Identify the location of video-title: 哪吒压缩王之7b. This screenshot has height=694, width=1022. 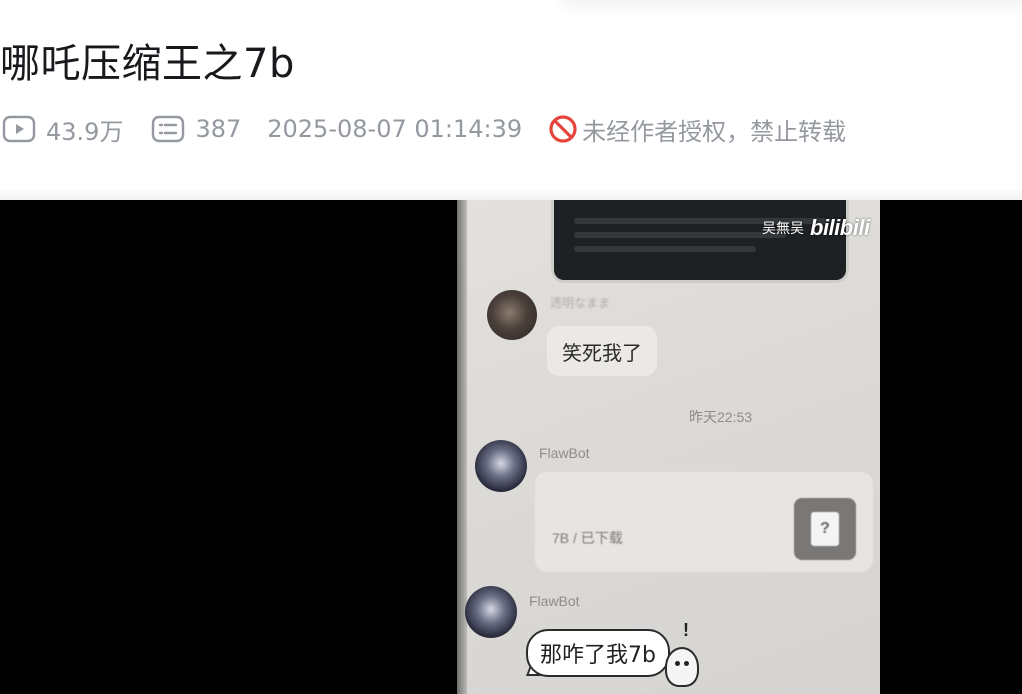
(147, 64).